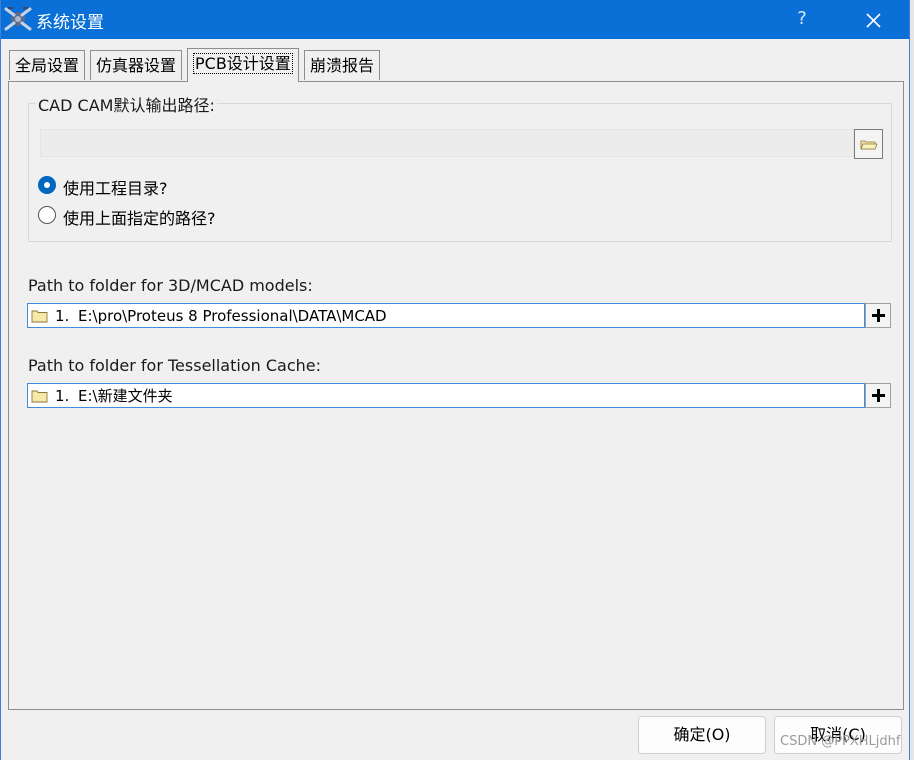 This screenshot has height=760, width=914. What do you see at coordinates (139, 218) in the screenshot?
I see `radio-label: 使用上面指定的路径?` at bounding box center [139, 218].